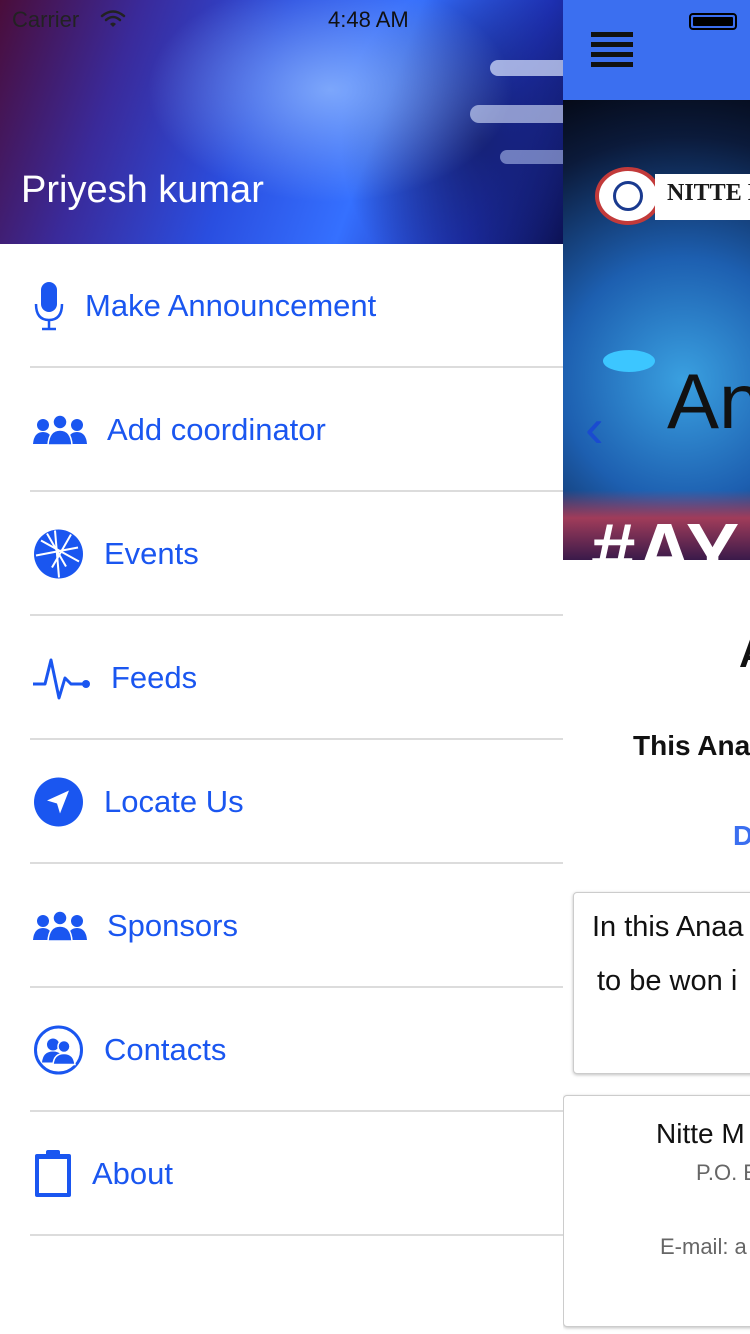  I want to click on college-logo, so click(628, 196).